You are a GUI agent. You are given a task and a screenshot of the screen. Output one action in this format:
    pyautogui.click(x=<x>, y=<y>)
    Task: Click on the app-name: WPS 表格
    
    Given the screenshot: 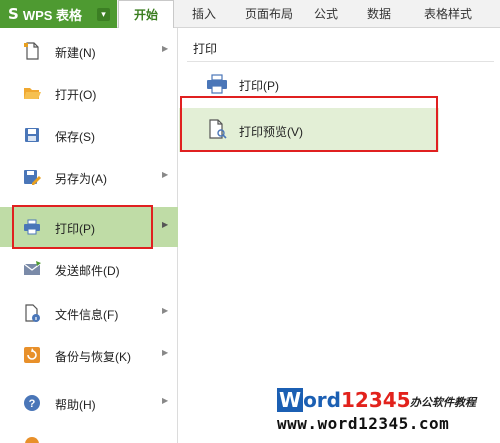 What is the action you would take?
    pyautogui.click(x=52, y=15)
    